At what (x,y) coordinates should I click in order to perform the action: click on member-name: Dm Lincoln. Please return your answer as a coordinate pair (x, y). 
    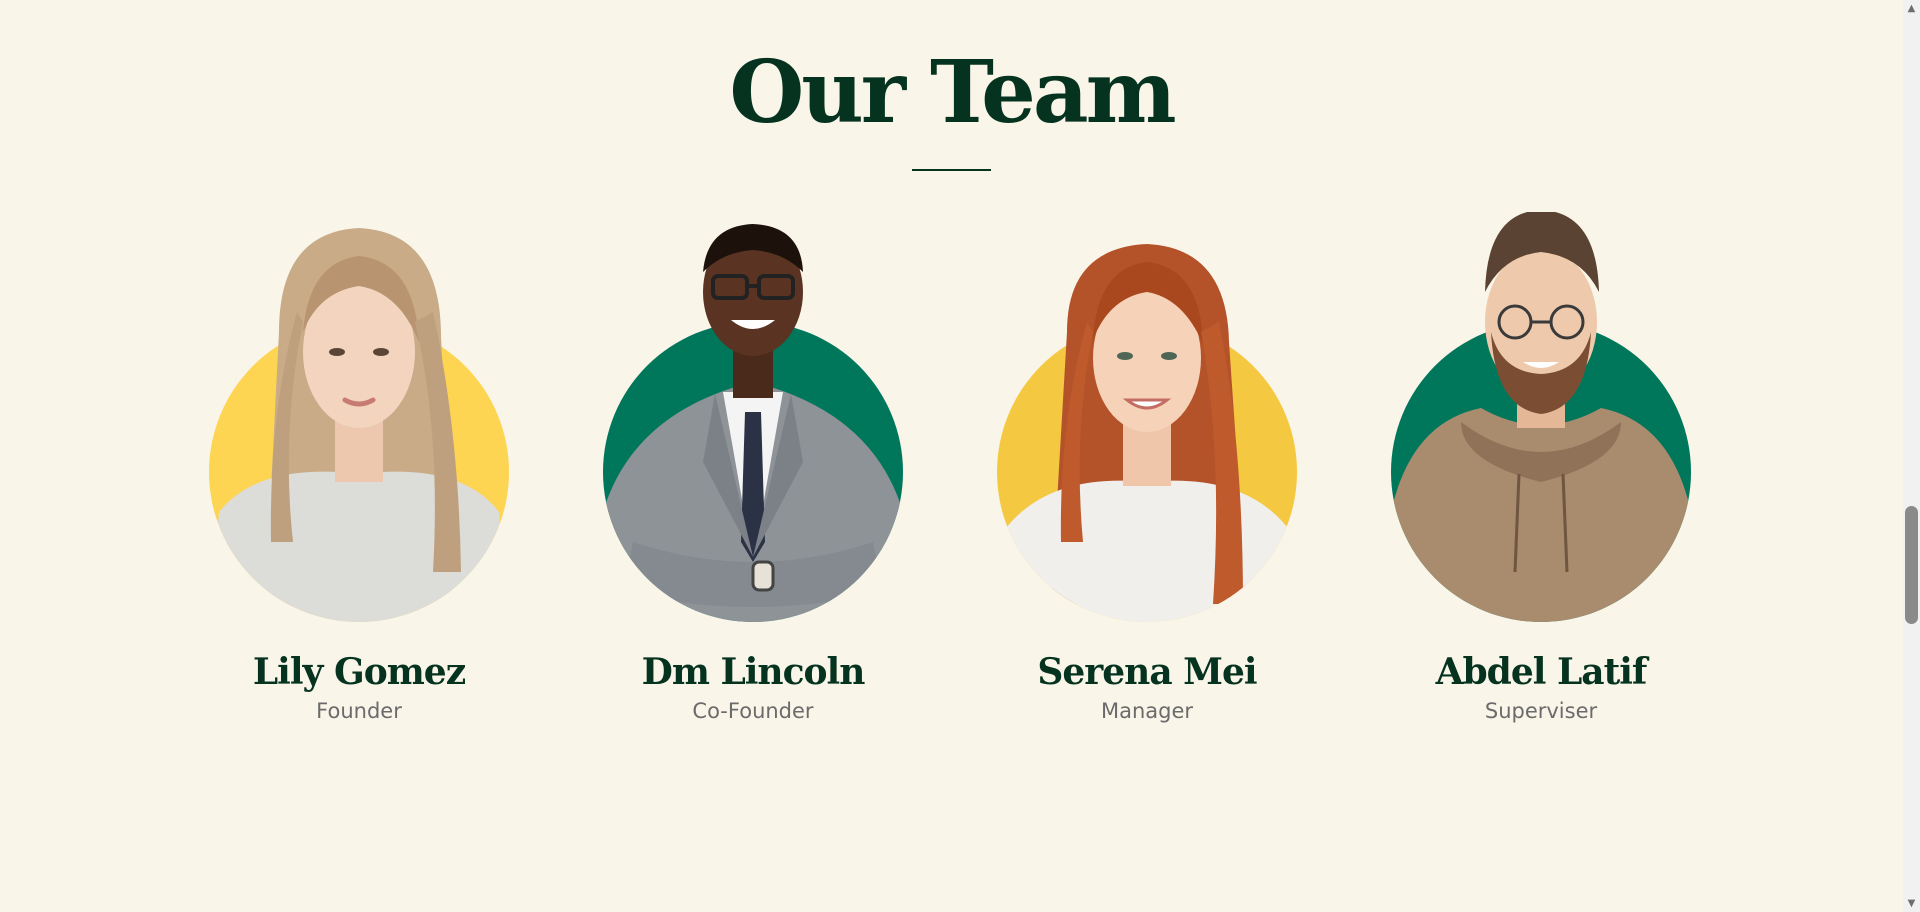
    Looking at the image, I should click on (753, 672).